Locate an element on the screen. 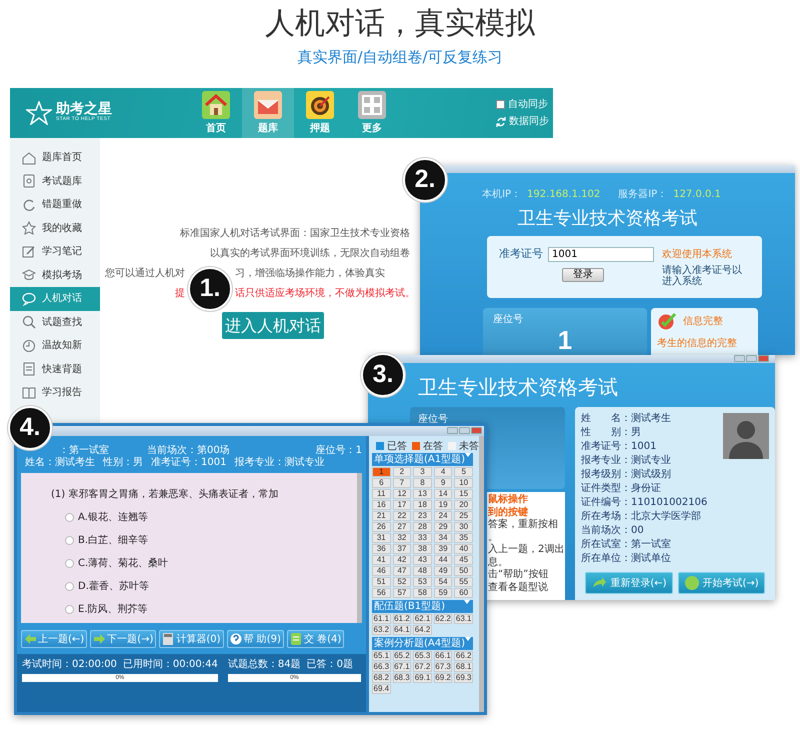 This screenshot has width=800, height=732. question-number-button: 36 is located at coordinates (381, 549).